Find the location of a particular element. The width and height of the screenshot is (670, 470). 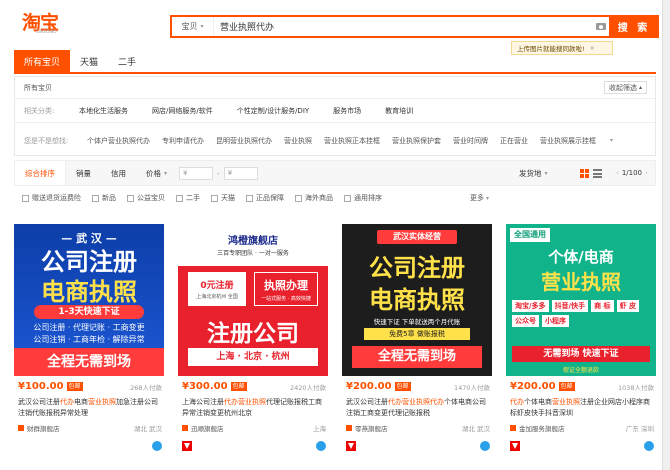

taobao-logo-sub: taobao is located at coordinates (46, 31).